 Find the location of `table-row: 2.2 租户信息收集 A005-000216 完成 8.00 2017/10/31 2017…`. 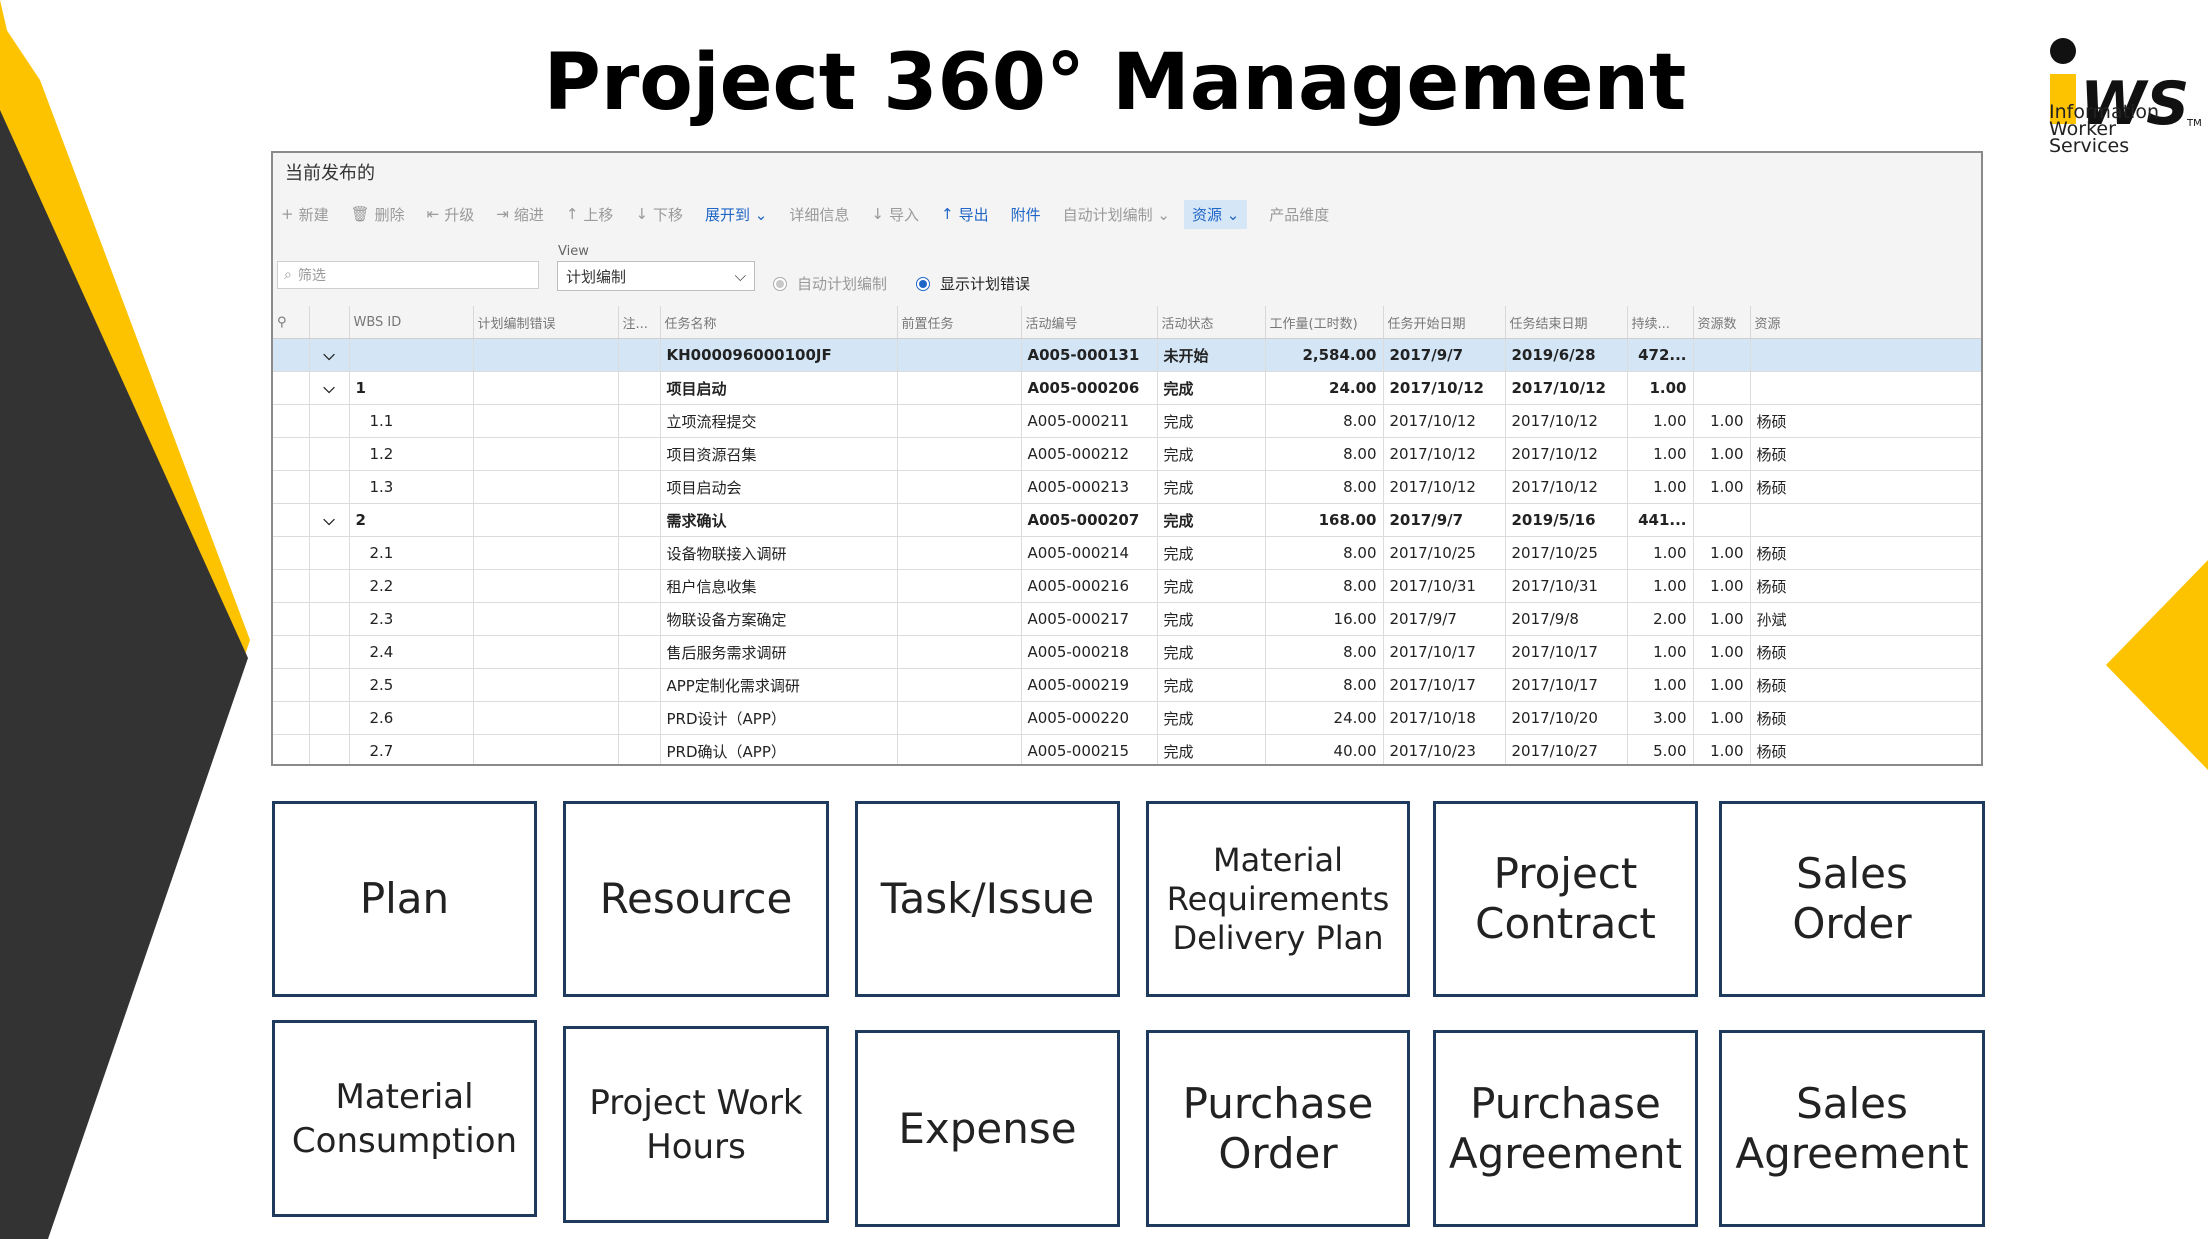

table-row: 2.2 租户信息收集 A005-000216 完成 8.00 2017/10/31 2017… is located at coordinates (1127, 586).